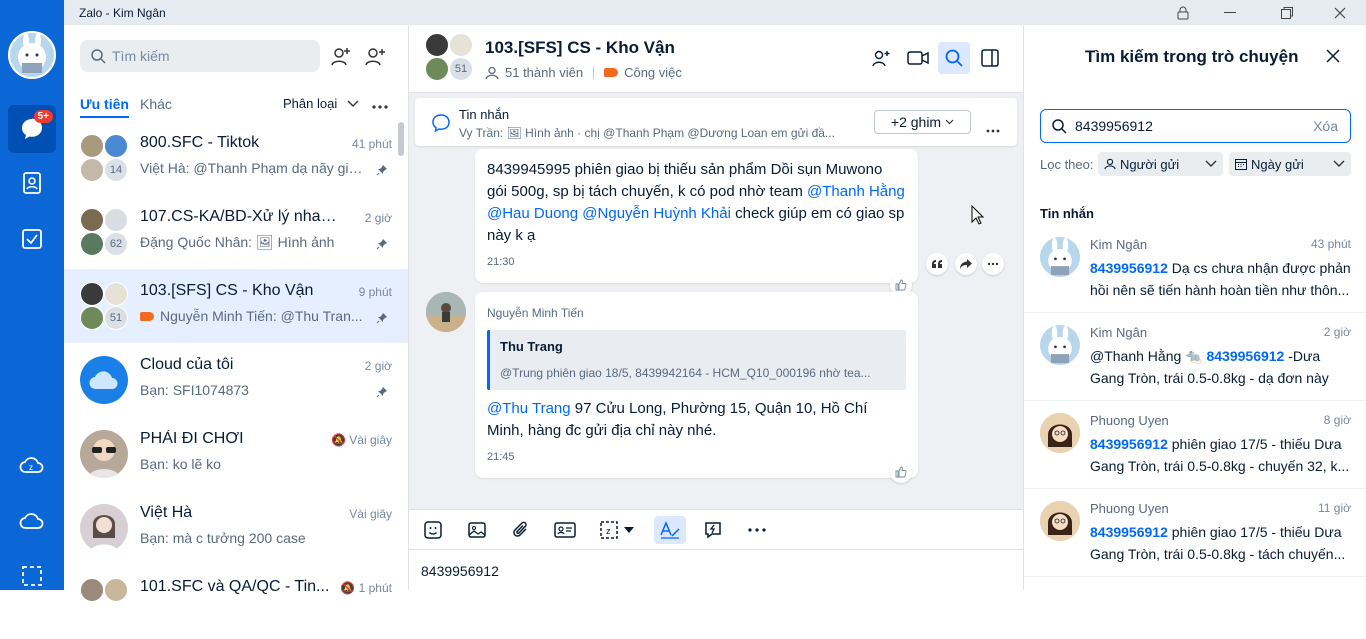  Describe the element at coordinates (713, 530) in the screenshot. I see `quick-message-button` at that location.